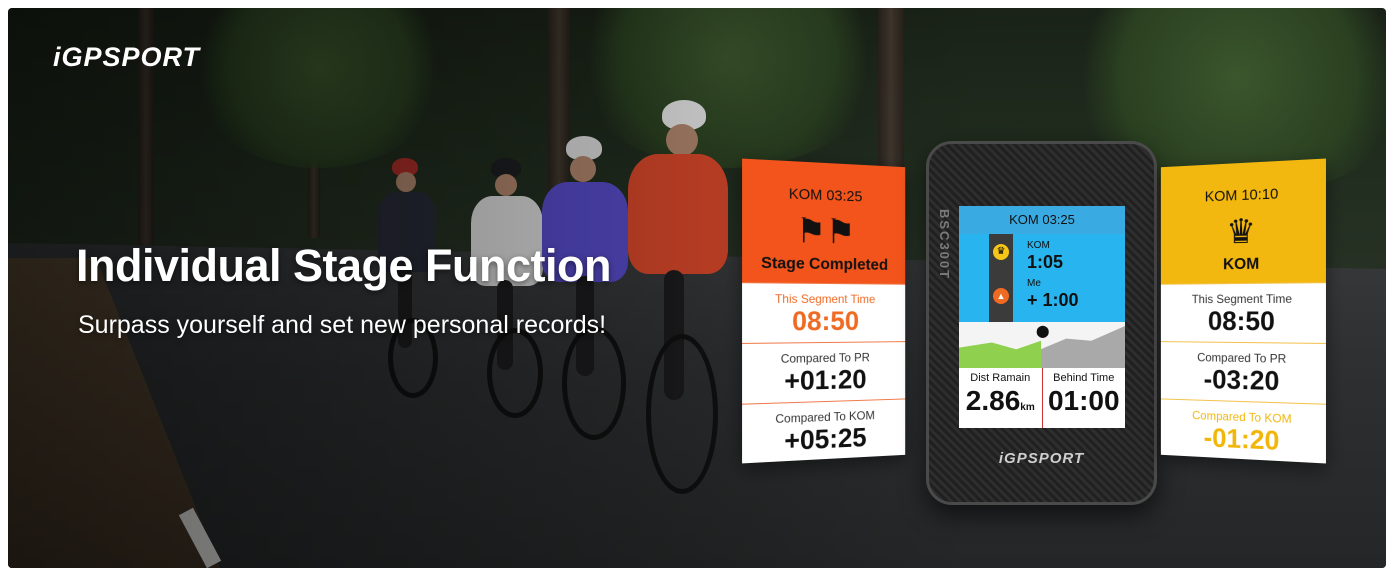  I want to click on card-header: KOM 03:25 ⚑⚑ Stage Completed, so click(824, 221).